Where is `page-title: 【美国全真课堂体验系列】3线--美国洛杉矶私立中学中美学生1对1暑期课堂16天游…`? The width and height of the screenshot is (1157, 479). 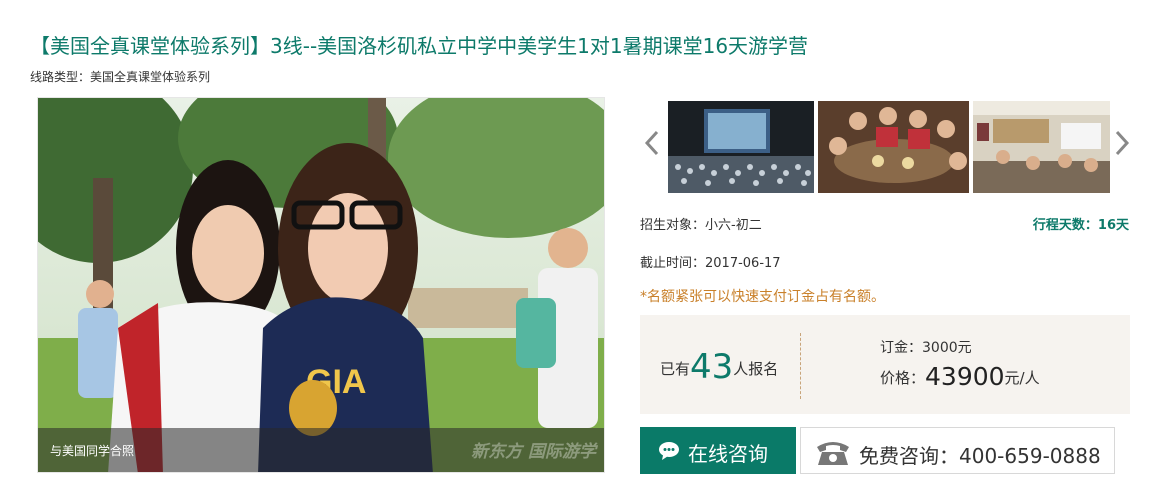 page-title: 【美国全真课堂体验系列】3线--美国洛杉矶私立中学中美学生1对1暑期课堂16天游… is located at coordinates (419, 46).